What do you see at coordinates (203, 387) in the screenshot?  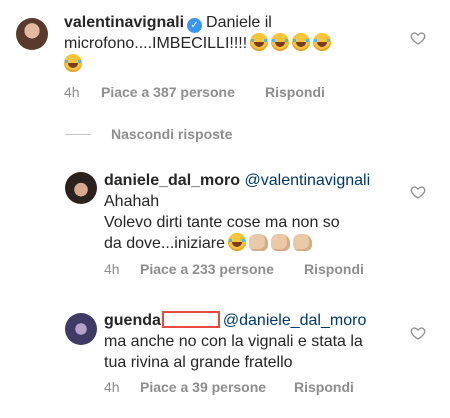 I see `likes-count: Piace a 39 persone` at bounding box center [203, 387].